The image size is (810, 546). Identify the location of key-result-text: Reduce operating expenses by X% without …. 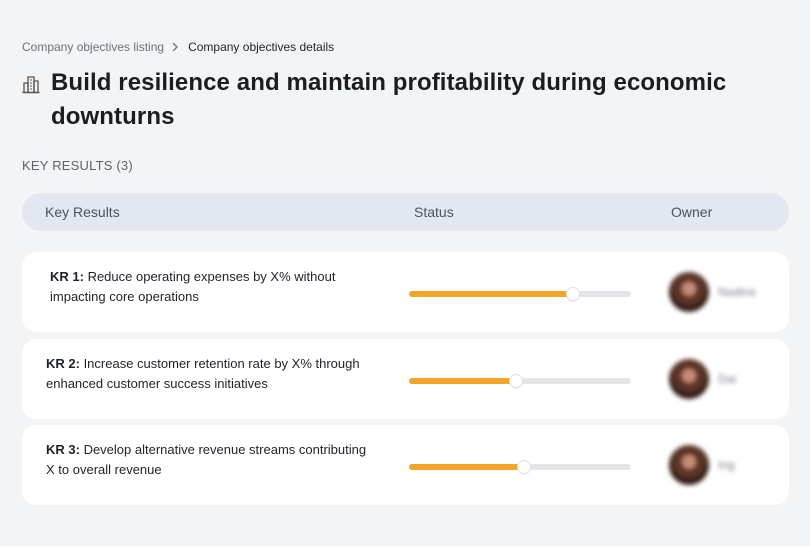
(193, 286).